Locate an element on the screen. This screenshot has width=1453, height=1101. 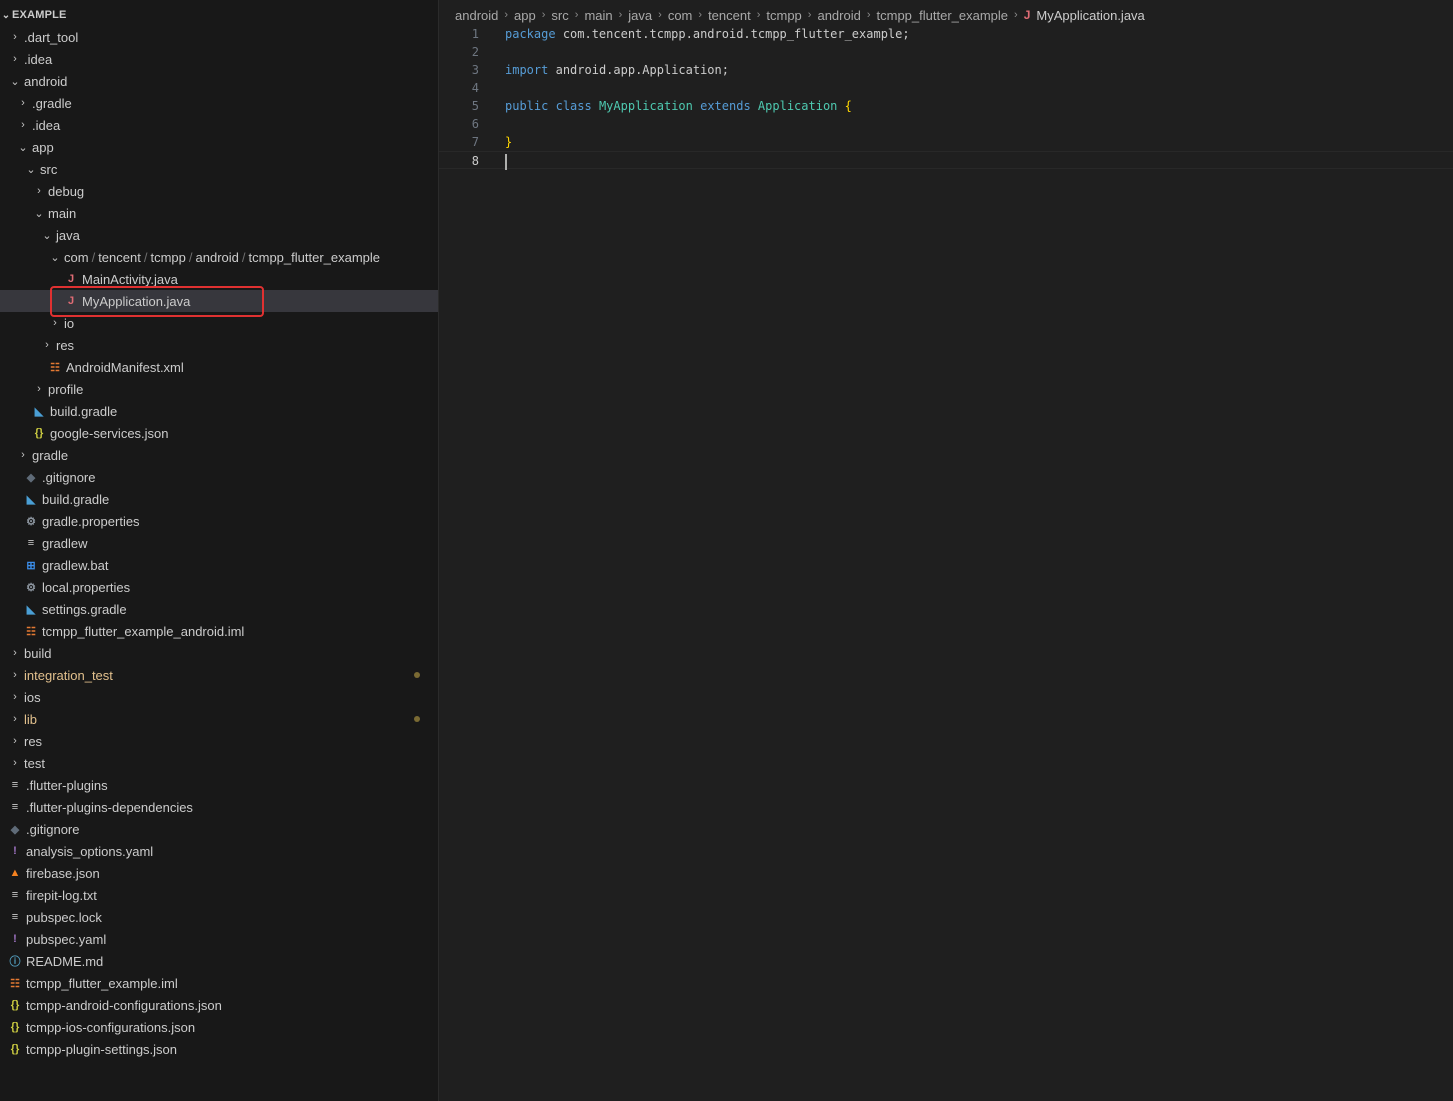
compact-folder-segment: android is located at coordinates (217, 257).